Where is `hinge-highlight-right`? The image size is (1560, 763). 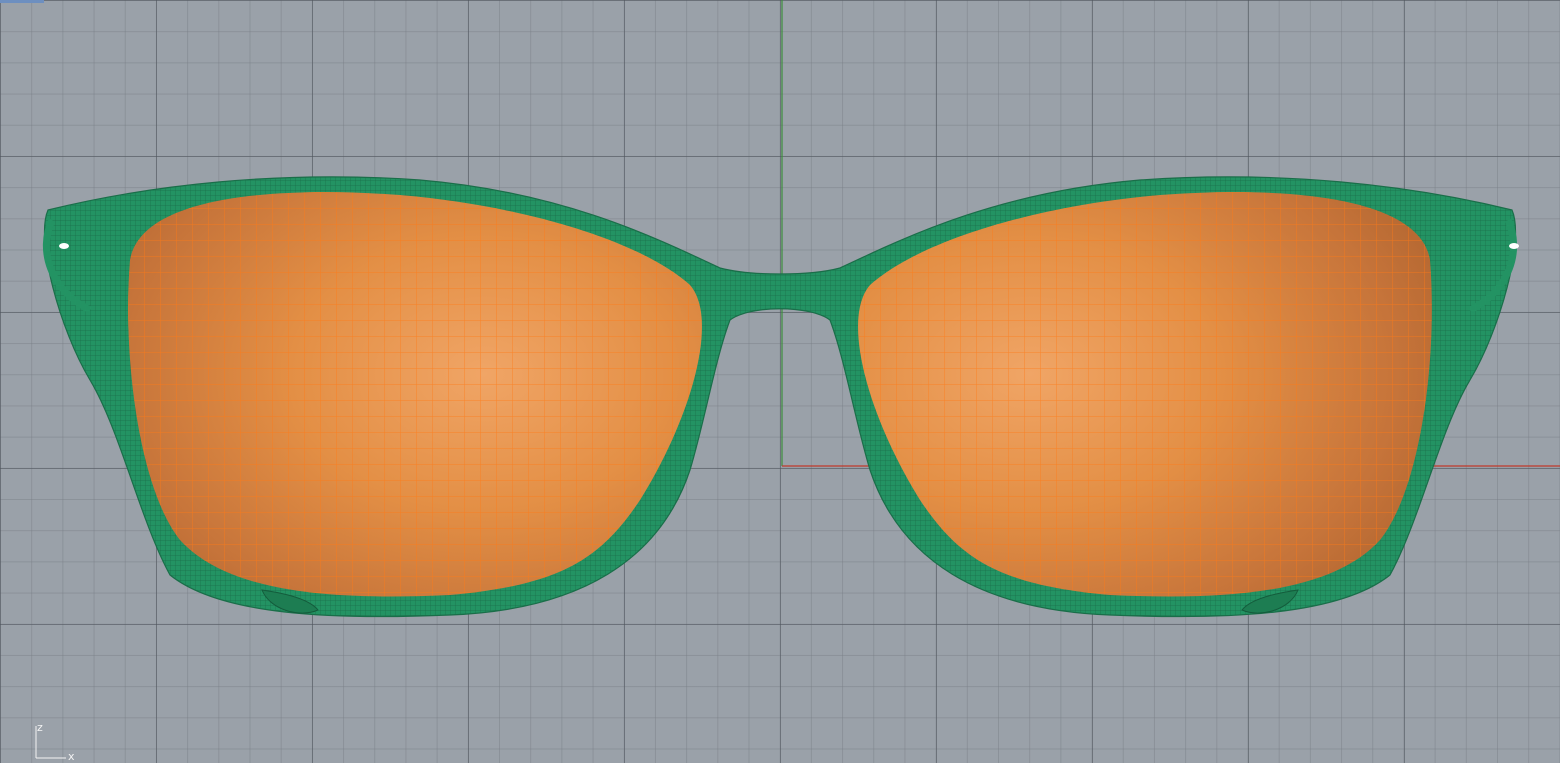
hinge-highlight-right is located at coordinates (1514, 246).